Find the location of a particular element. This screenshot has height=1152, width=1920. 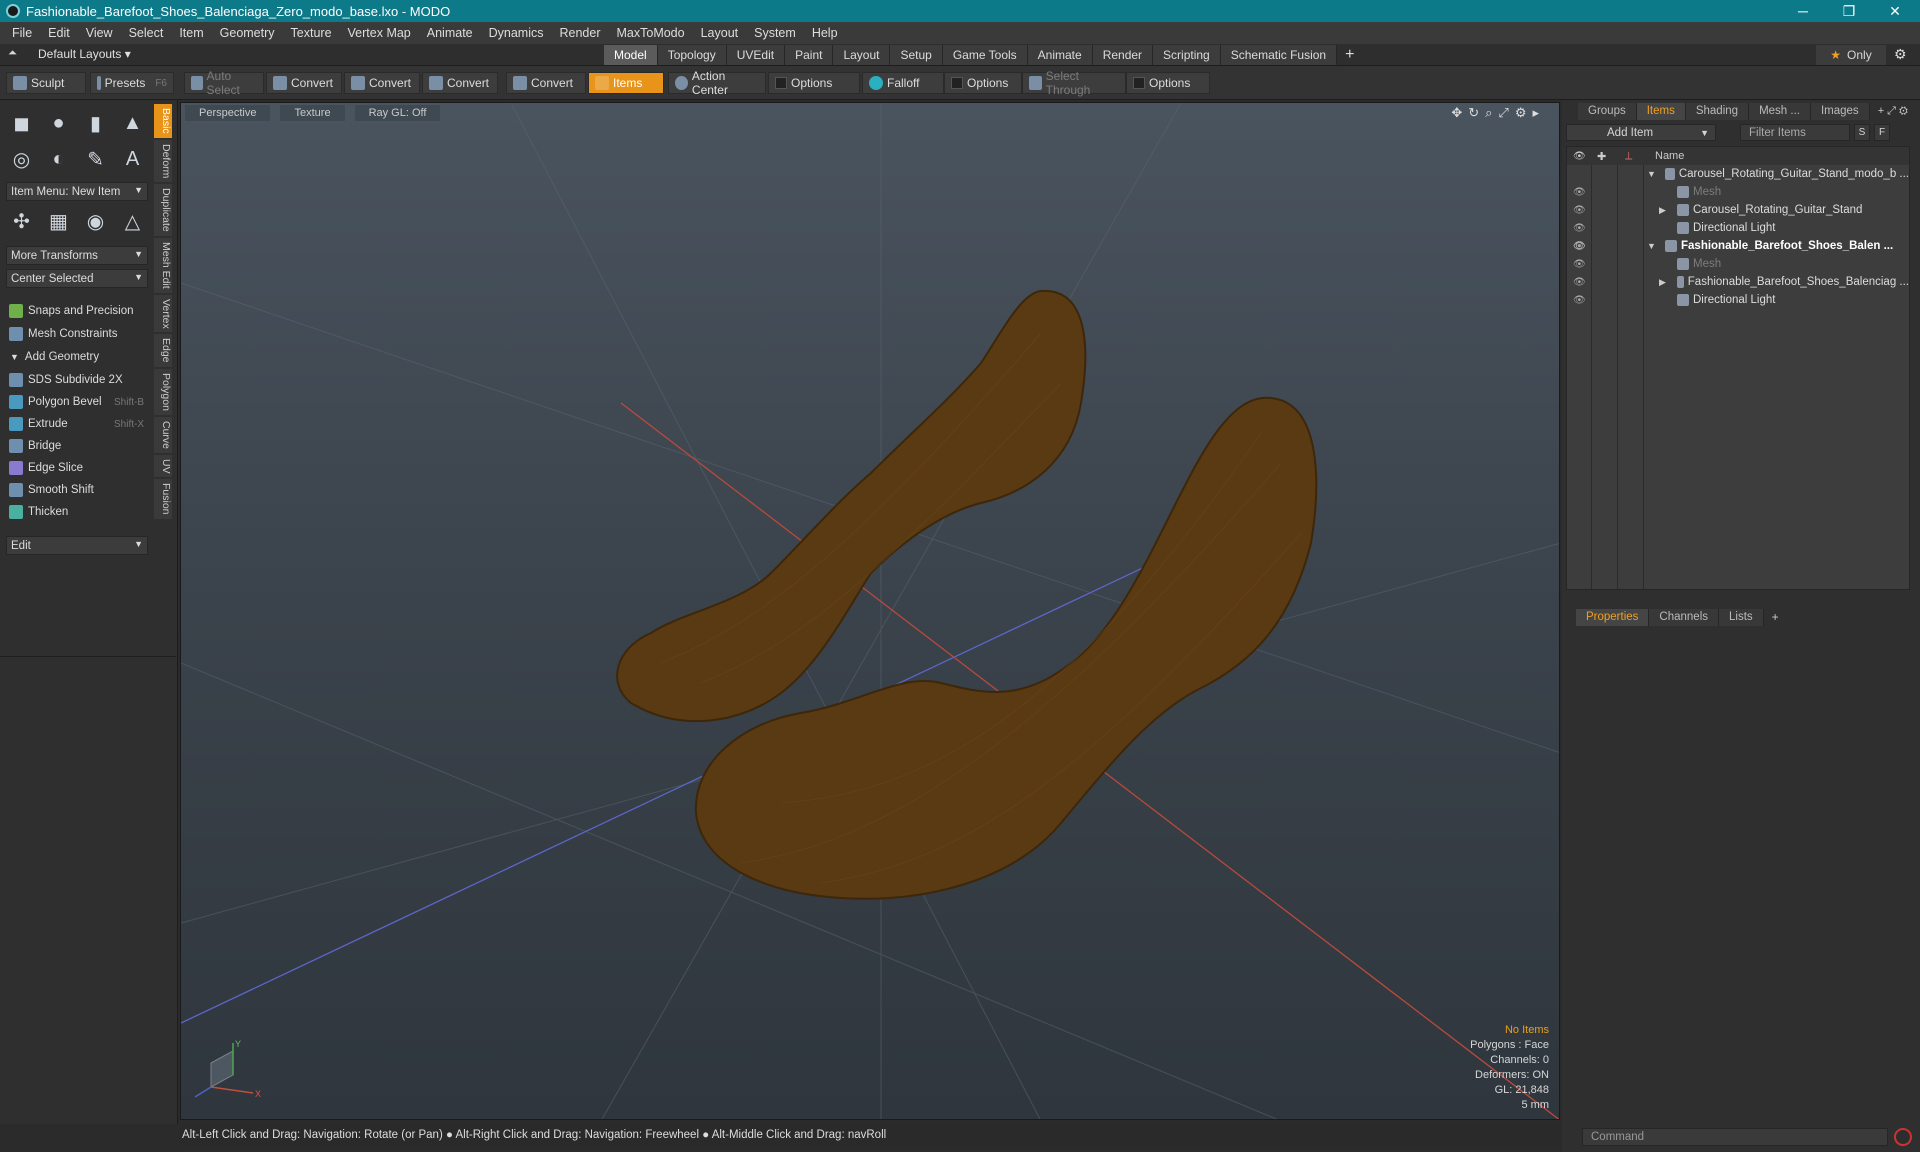

lock-icon: ✚ is located at coordinates (1601, 156).